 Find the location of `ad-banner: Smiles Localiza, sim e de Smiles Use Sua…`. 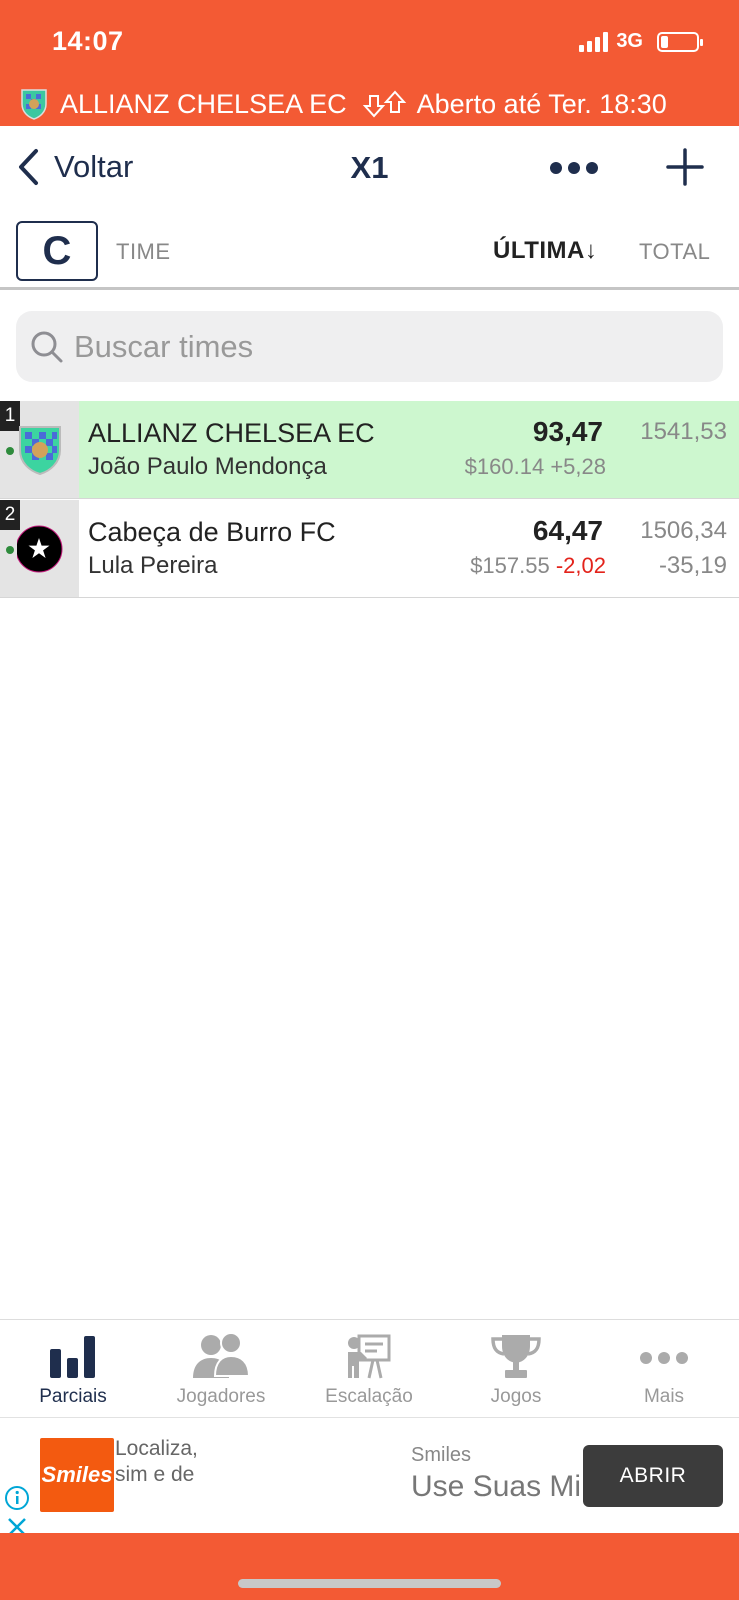

ad-banner: Smiles Localiza, sim e de Smiles Use Sua… is located at coordinates (369, 1476).